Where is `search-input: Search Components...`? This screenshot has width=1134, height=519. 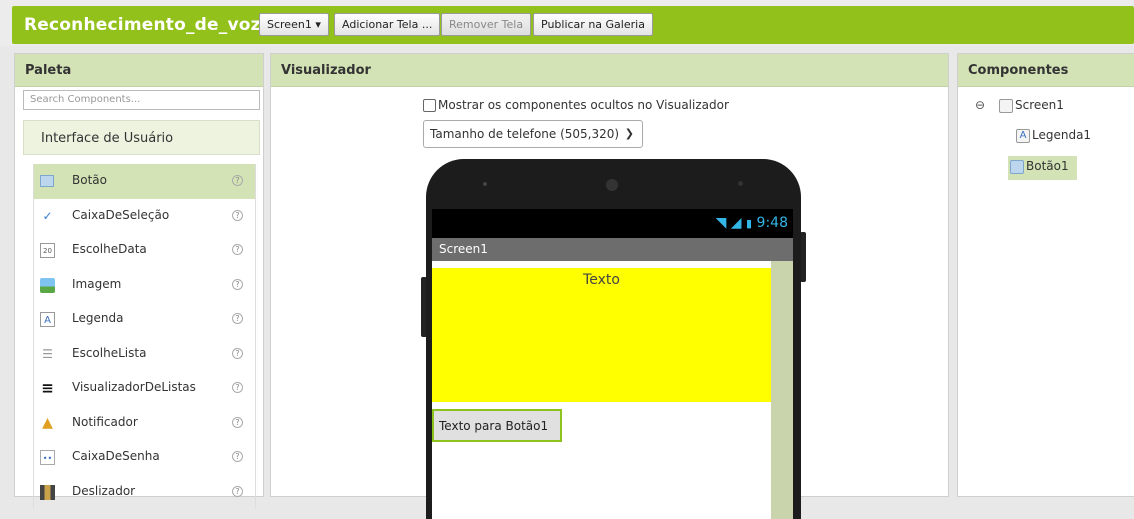 search-input: Search Components... is located at coordinates (141, 100).